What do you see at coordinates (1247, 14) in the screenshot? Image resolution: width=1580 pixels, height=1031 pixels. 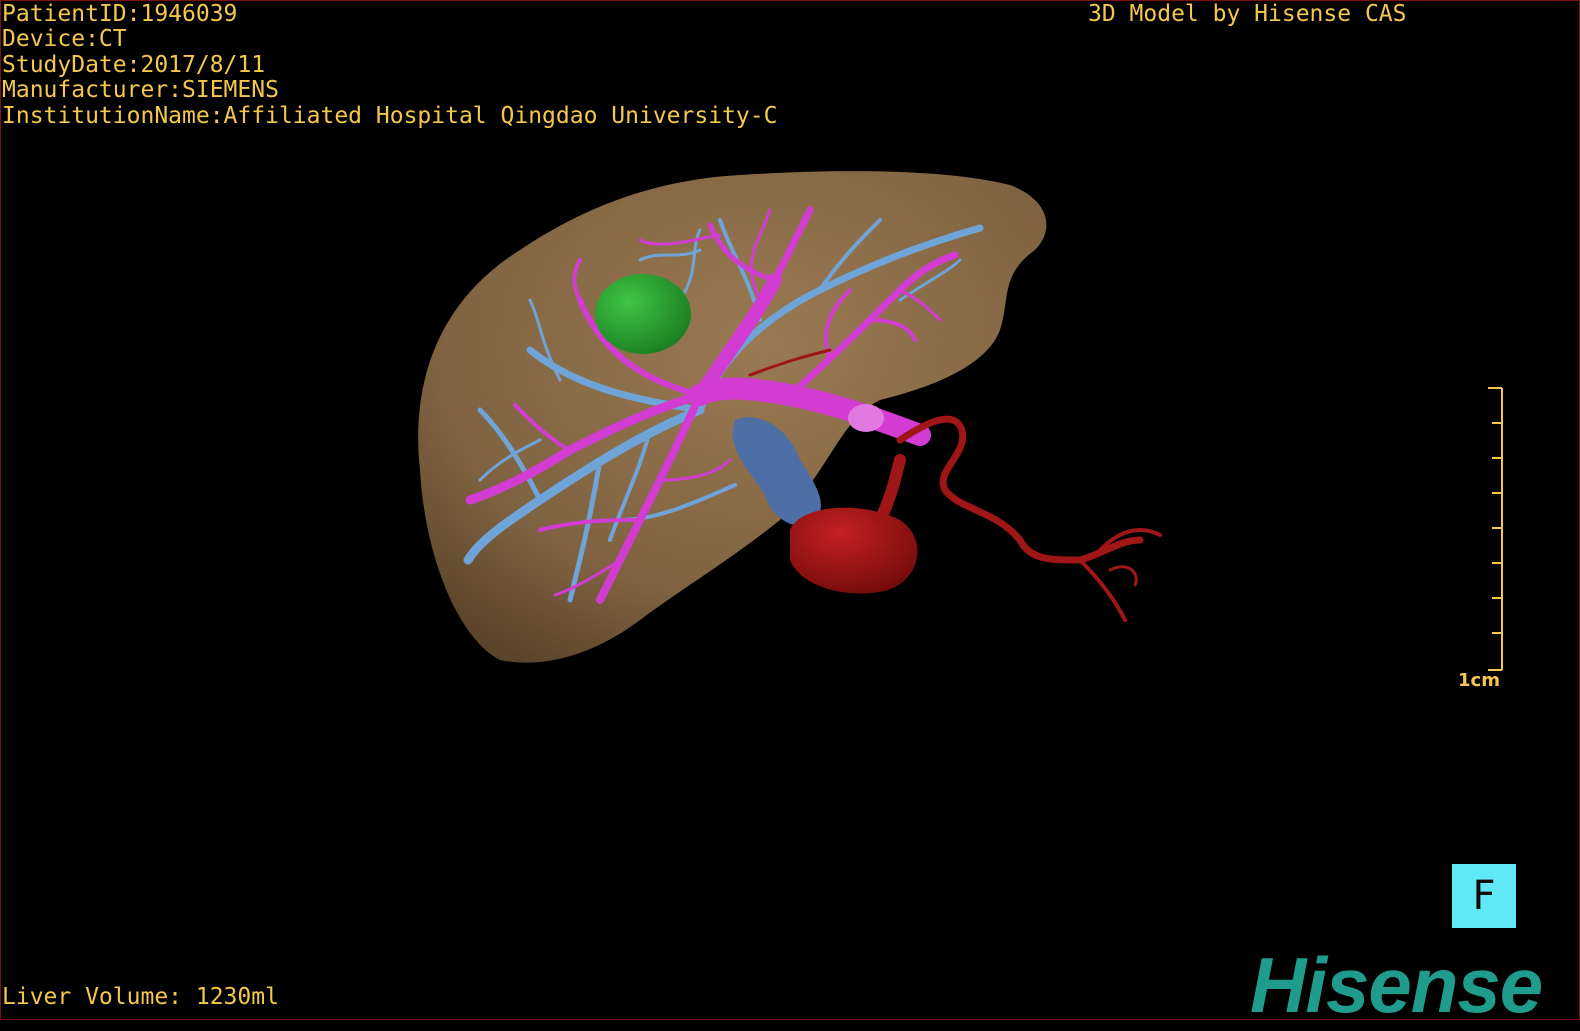 I see `model-credit: 3D Model by Hisense CAS` at bounding box center [1247, 14].